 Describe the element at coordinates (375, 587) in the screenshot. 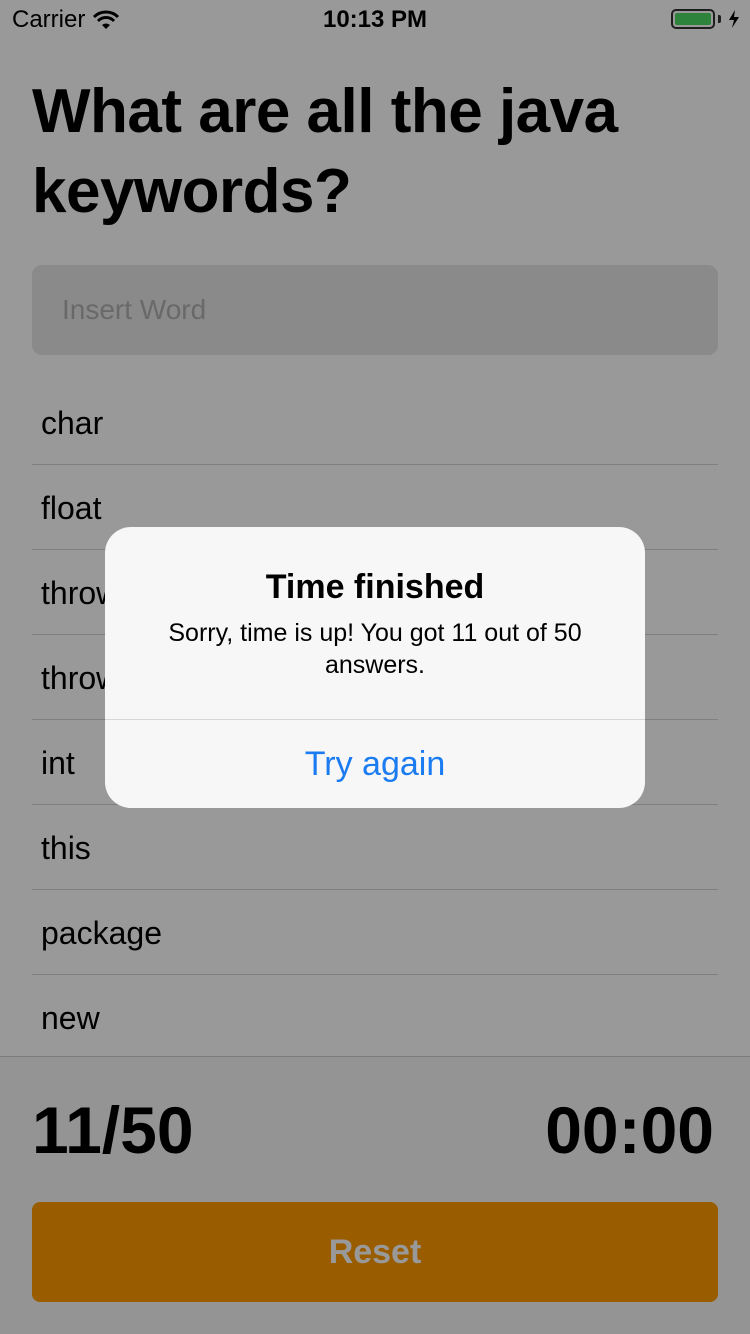

I see `alert-title: Time finished` at that location.